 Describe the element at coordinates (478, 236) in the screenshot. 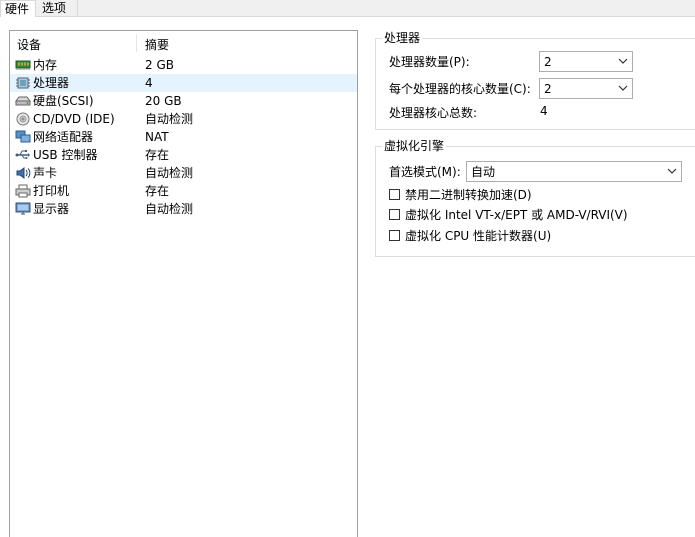

I see `checkbox-label: 虚拟化 CPU 性能计数器(U)` at that location.